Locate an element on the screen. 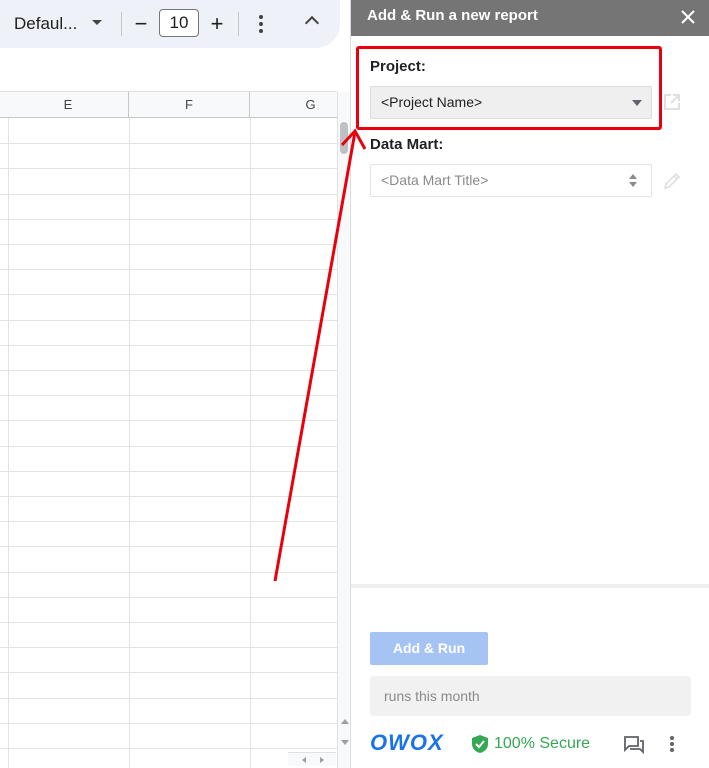  highlight-box is located at coordinates (509, 88).